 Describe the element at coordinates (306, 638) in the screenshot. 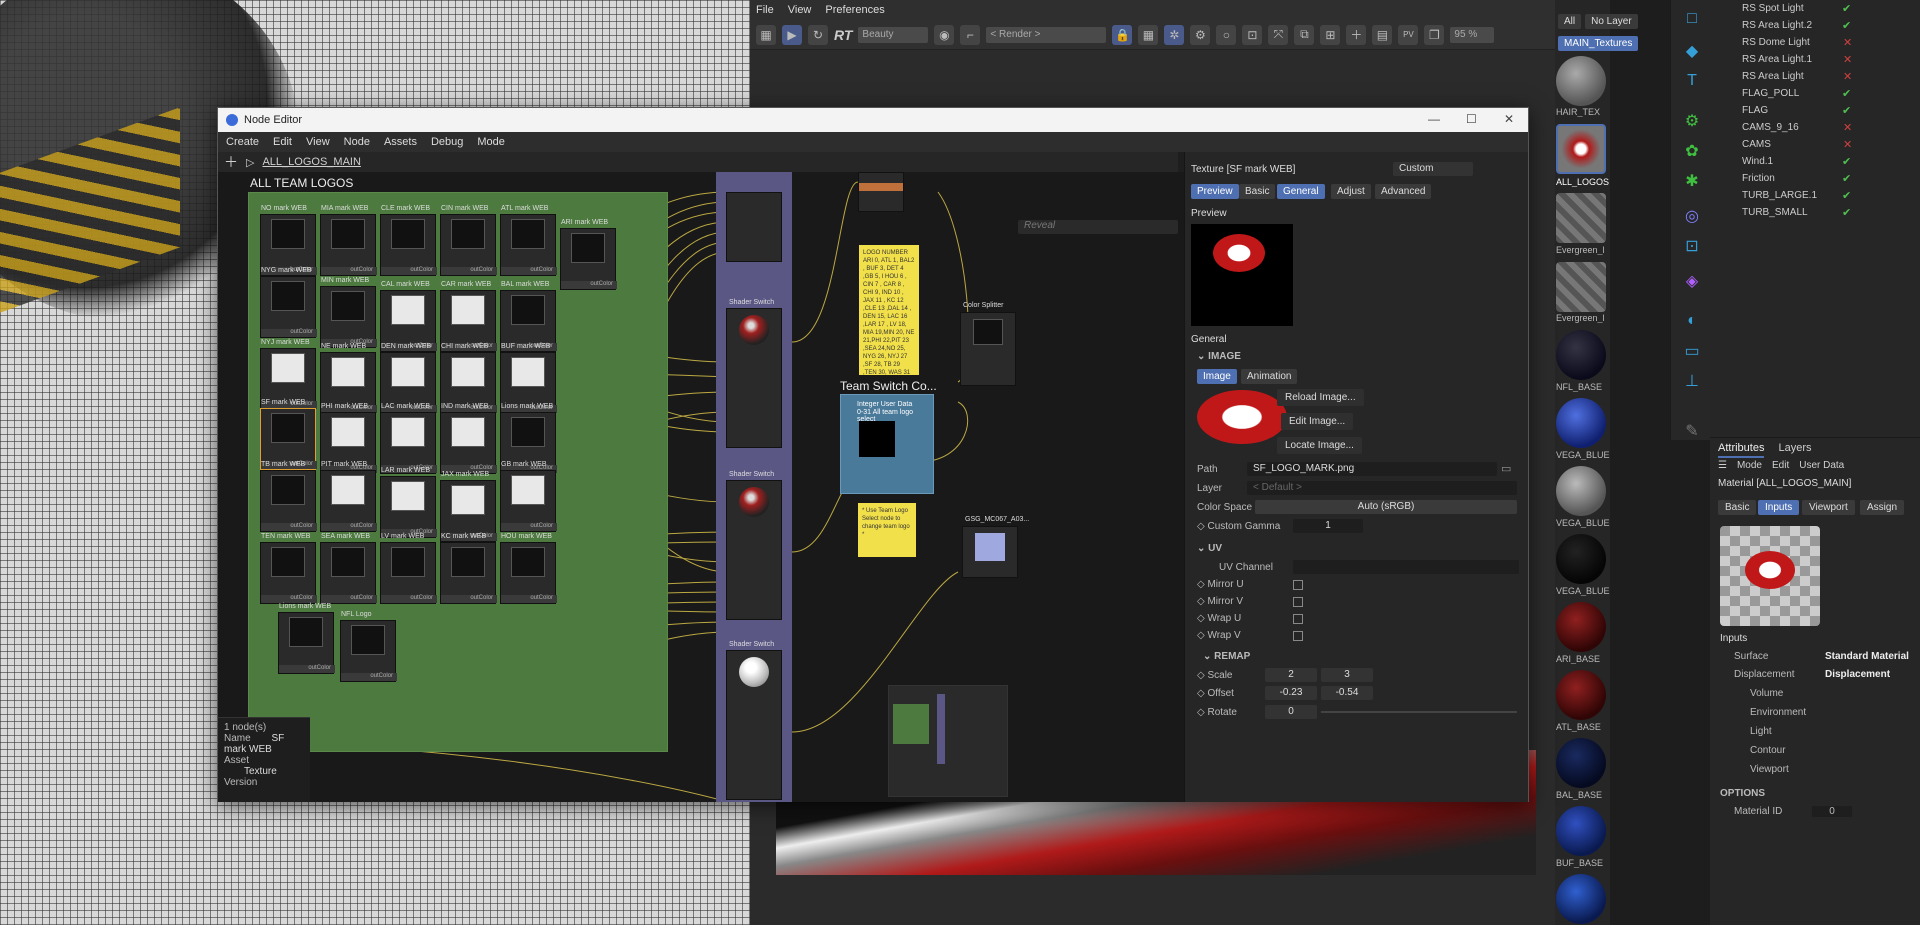

I see `texture-node: Lions mark WEB outColor` at that location.